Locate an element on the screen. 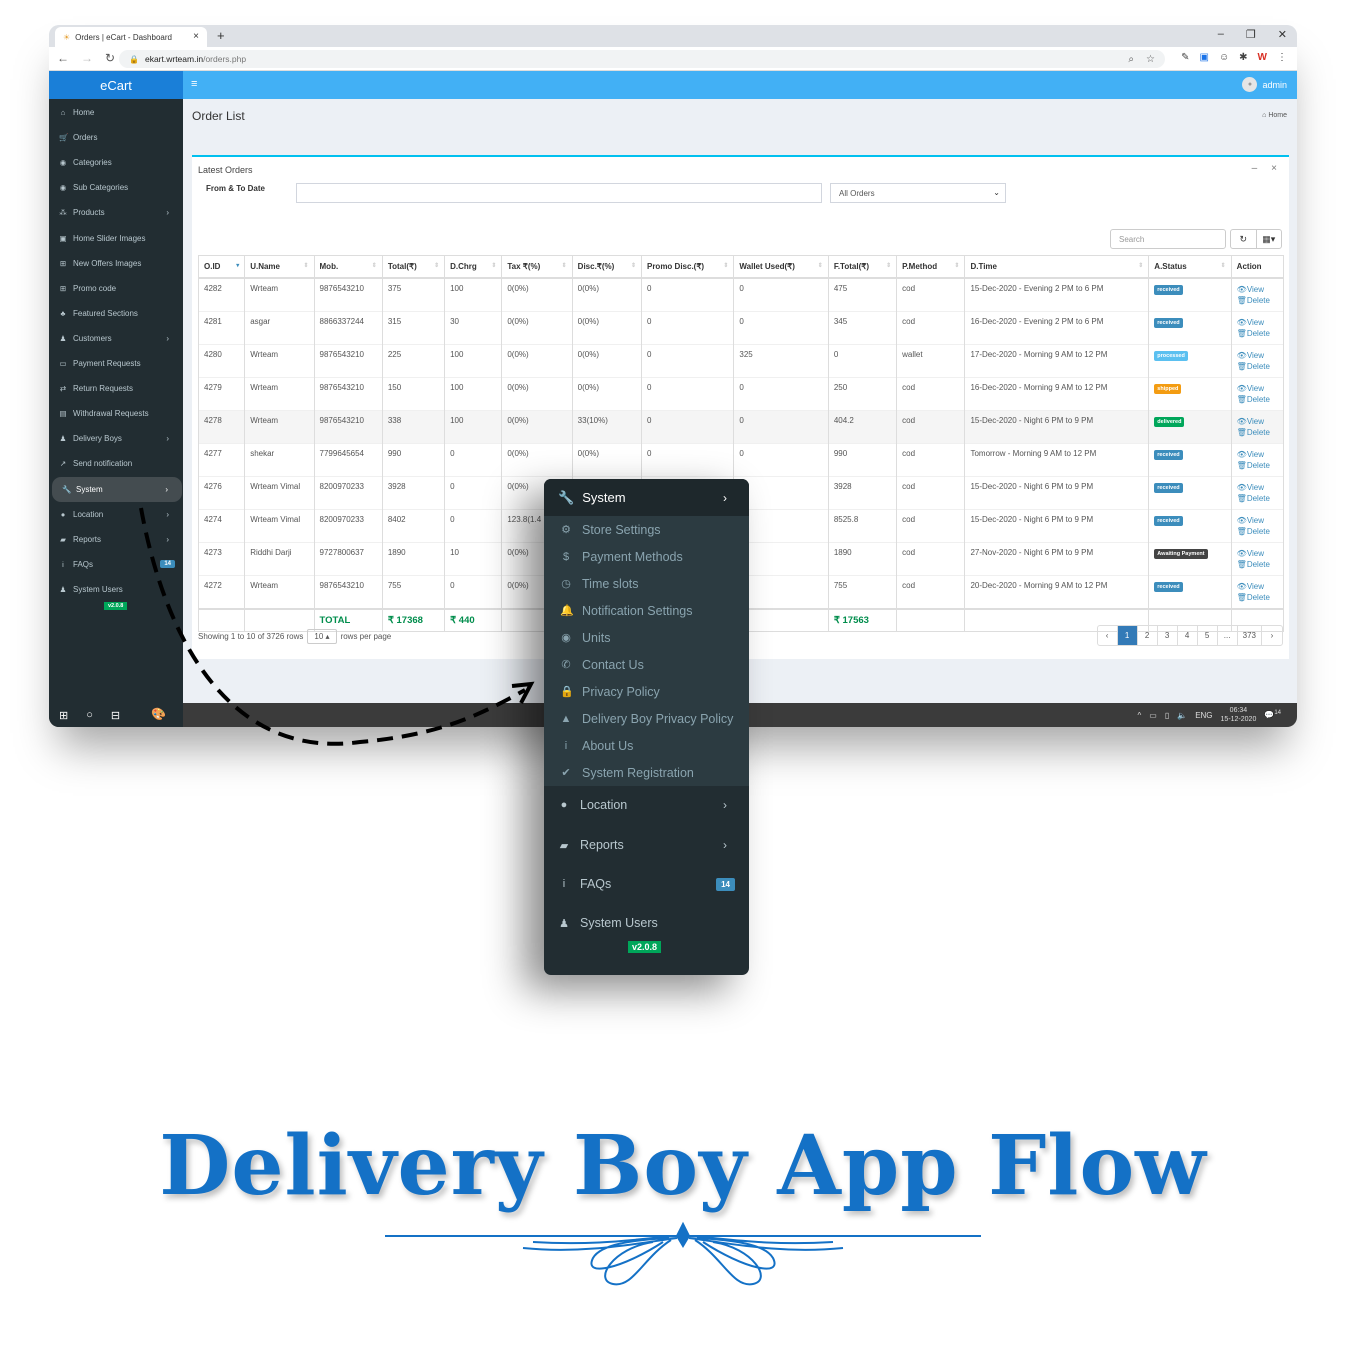 This screenshot has width=1366, height=1362. menu-item-faqs: i FAQs 14 is located at coordinates (646, 884).